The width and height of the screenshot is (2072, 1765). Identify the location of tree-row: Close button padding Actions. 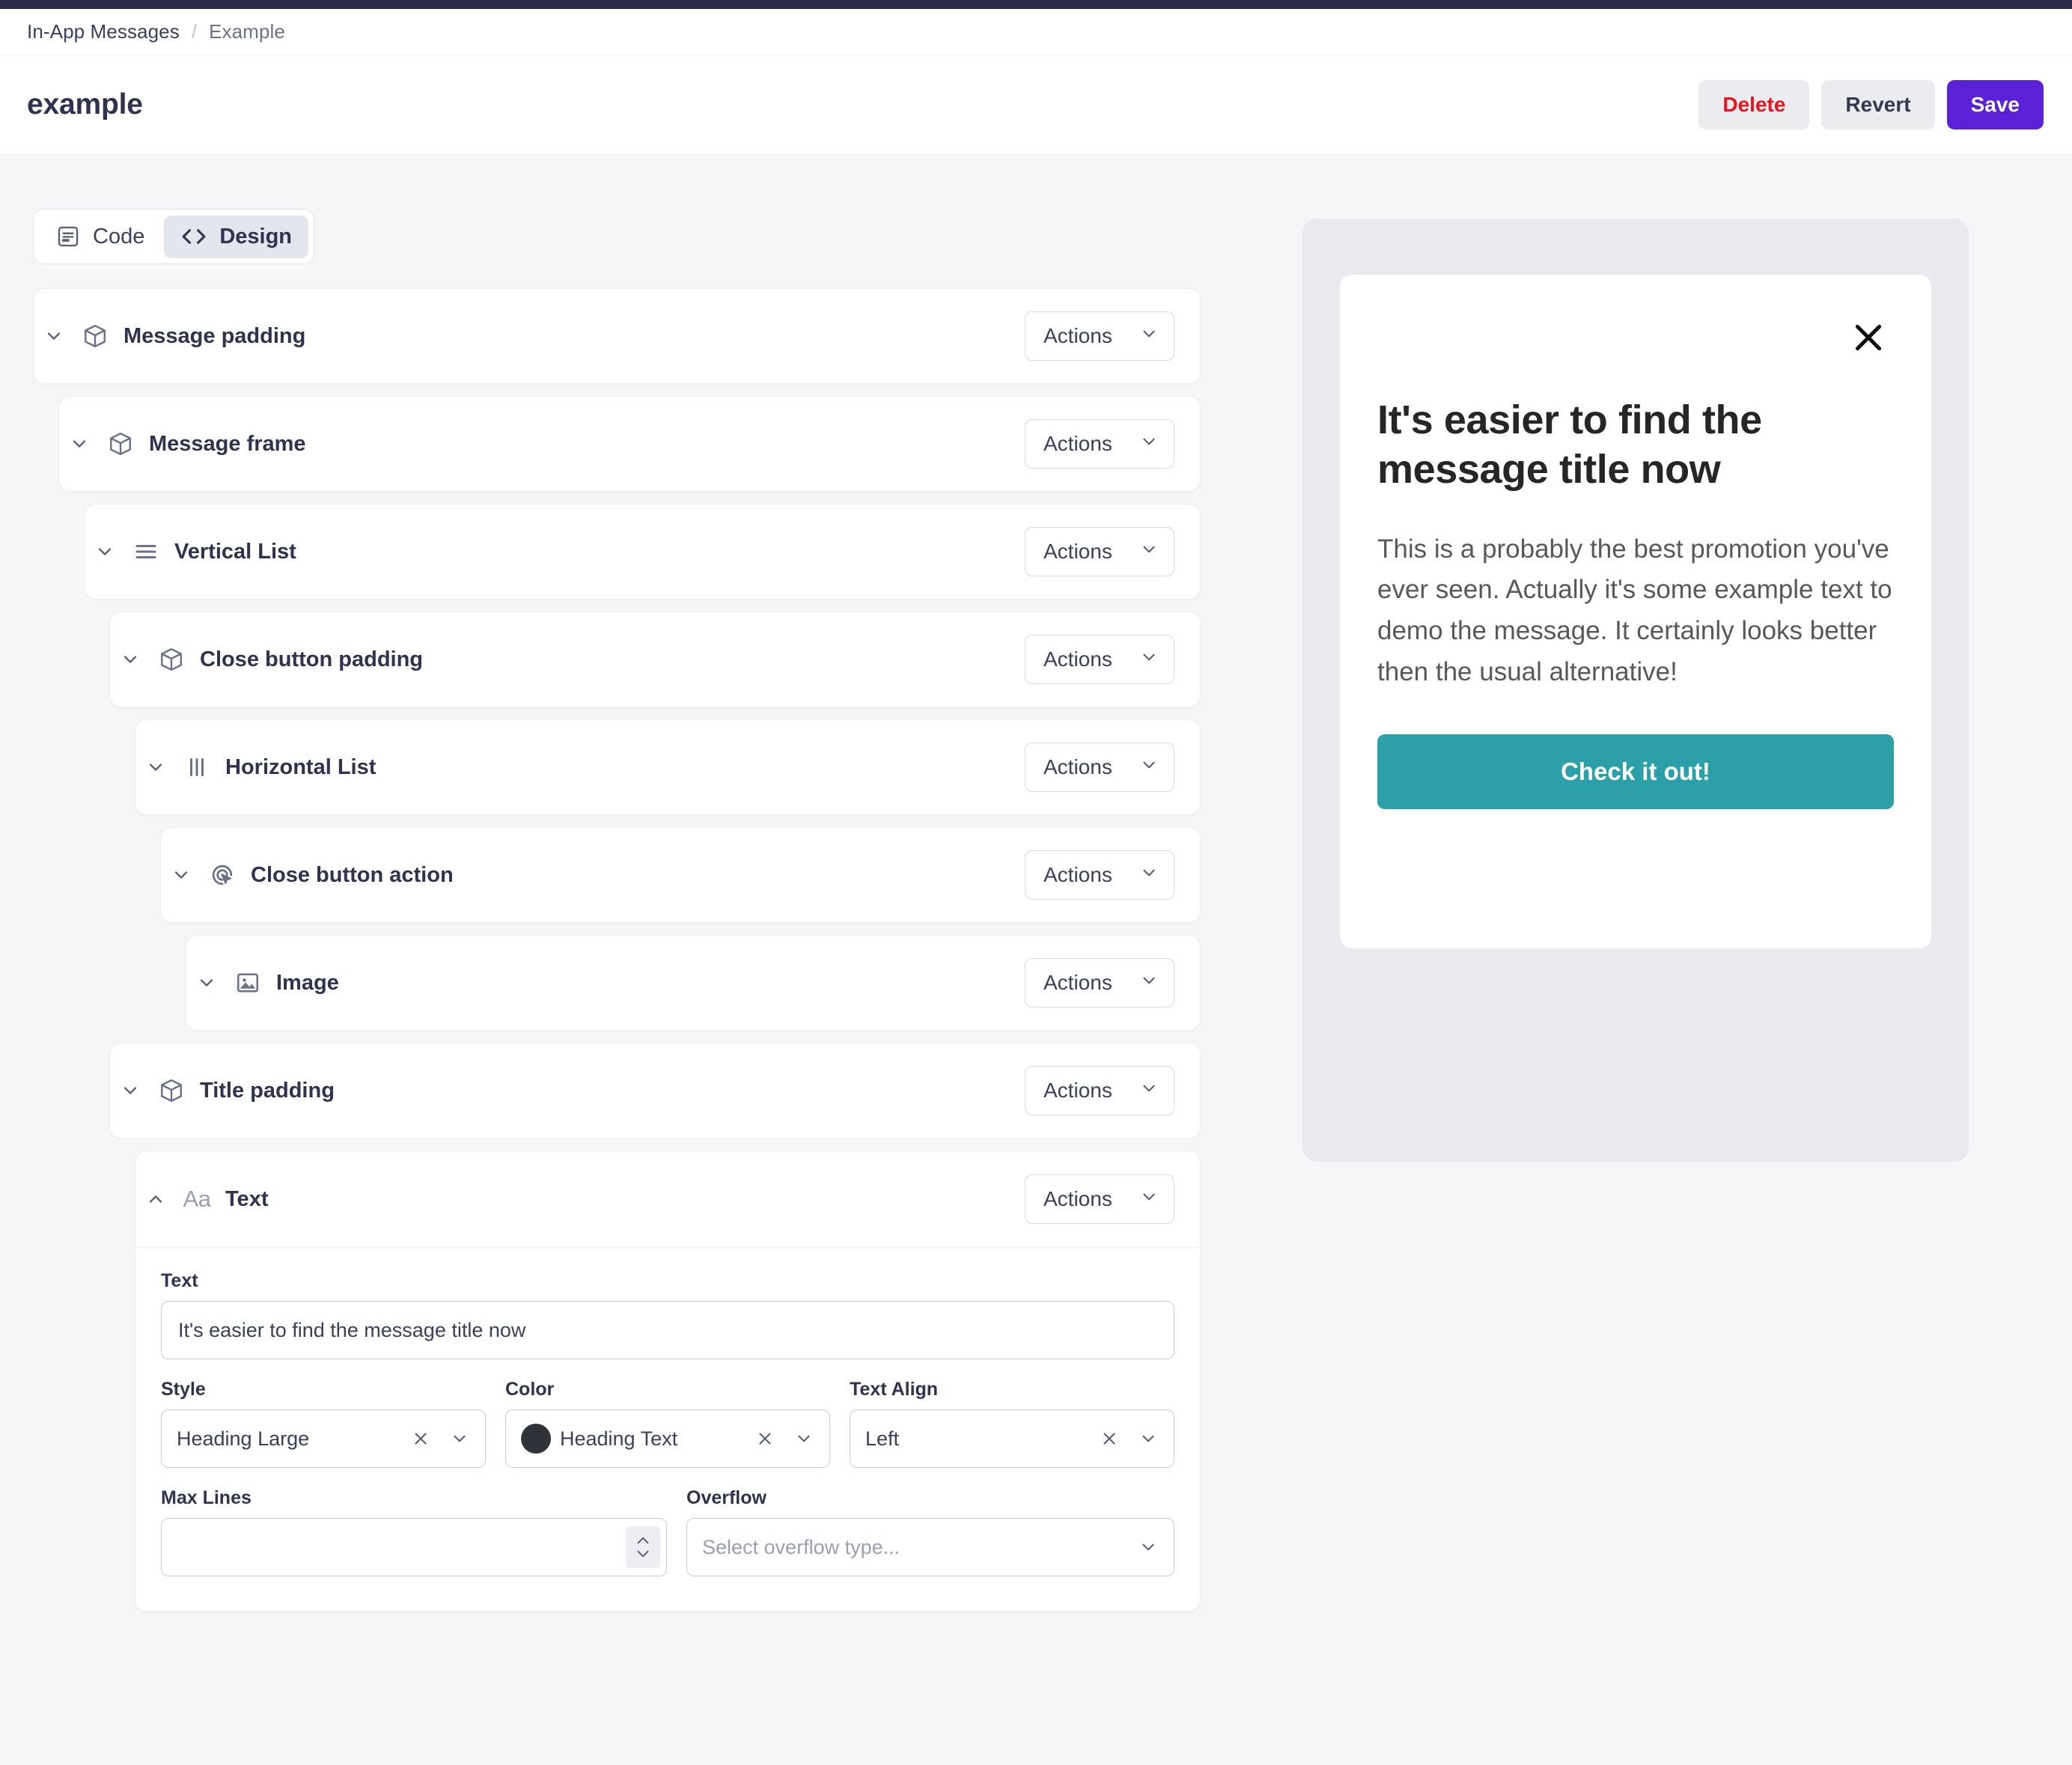
(655, 659).